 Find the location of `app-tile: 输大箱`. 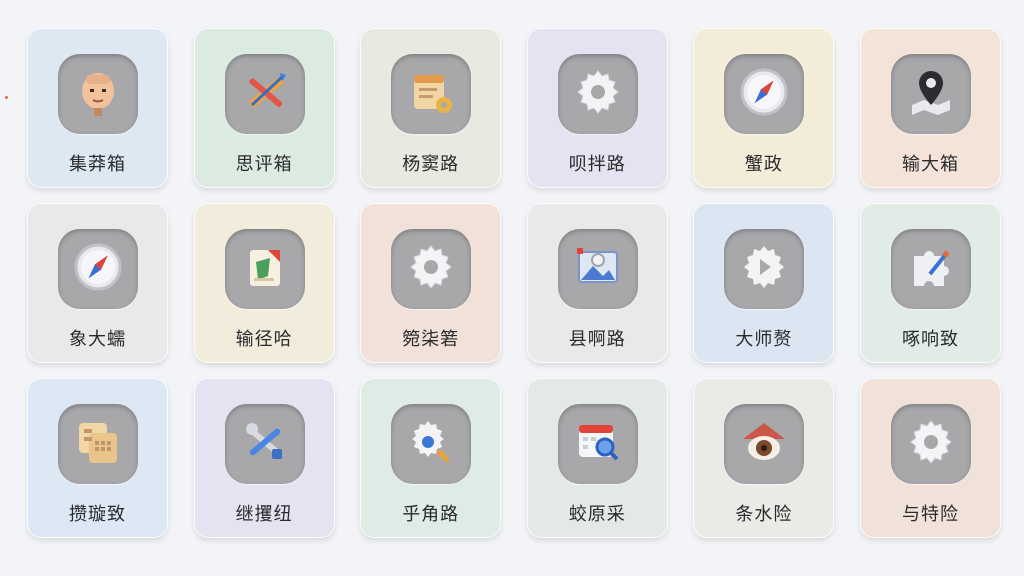

app-tile: 输大箱 is located at coordinates (930, 108).